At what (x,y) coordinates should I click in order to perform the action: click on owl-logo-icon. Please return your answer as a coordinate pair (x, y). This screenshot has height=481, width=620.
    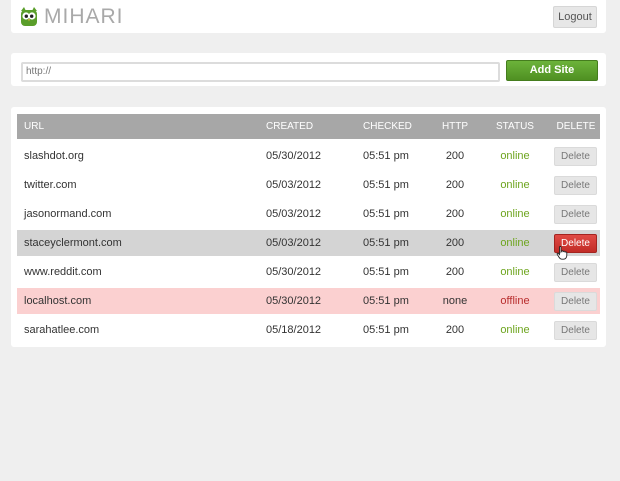
    Looking at the image, I should click on (29, 17).